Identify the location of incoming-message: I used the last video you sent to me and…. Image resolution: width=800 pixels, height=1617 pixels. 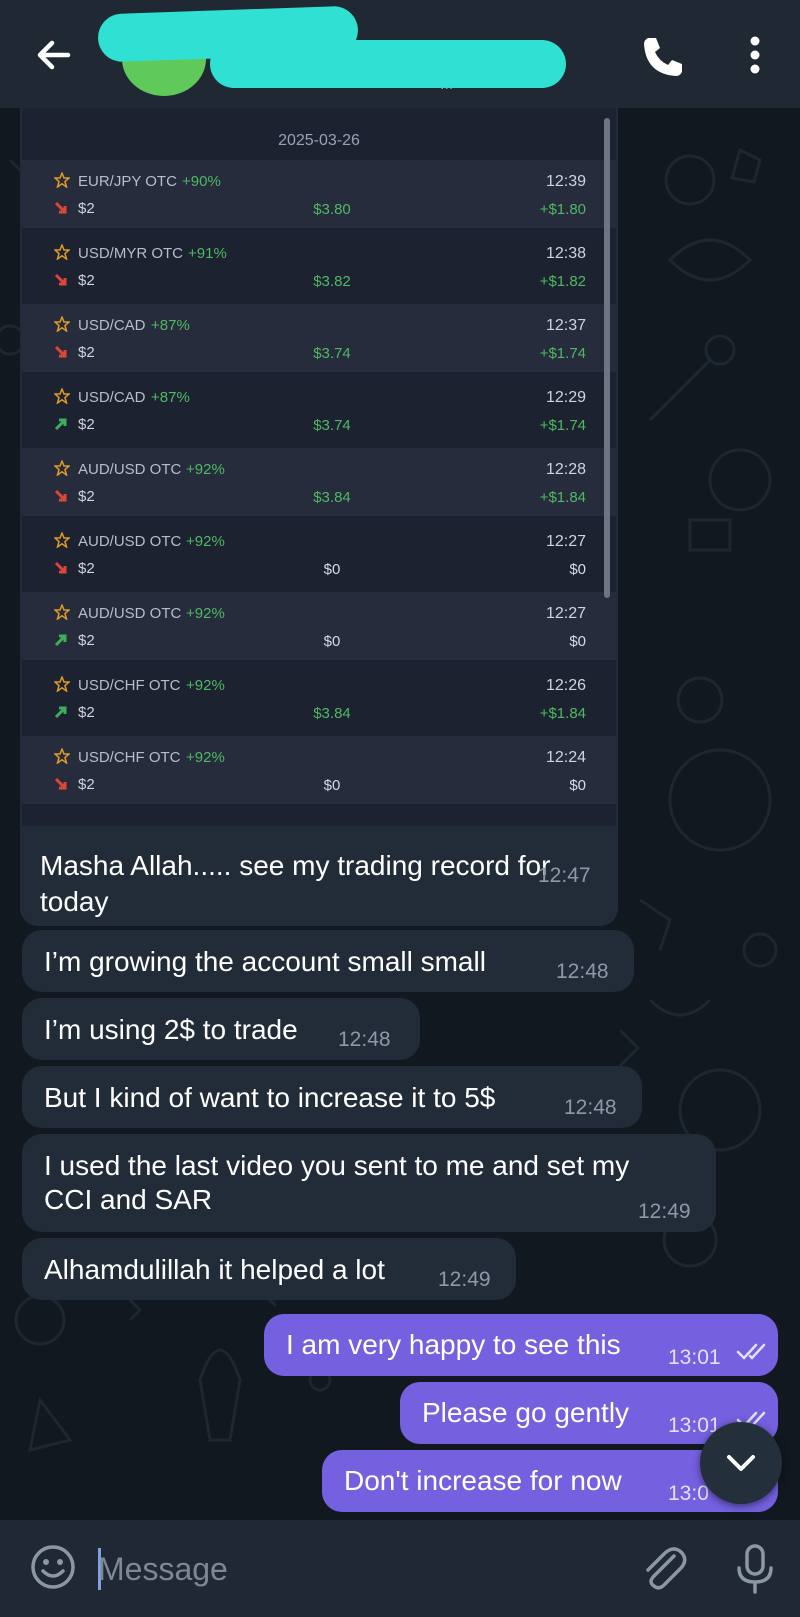
(369, 1183).